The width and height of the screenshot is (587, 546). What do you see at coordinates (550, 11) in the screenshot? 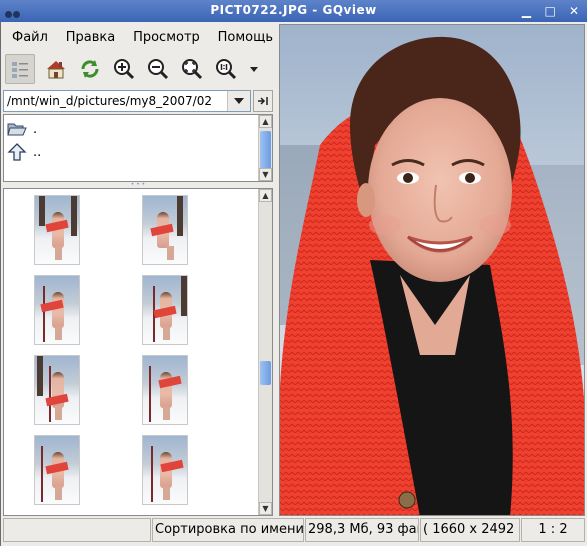
I see `maximize-icon: □` at bounding box center [550, 11].